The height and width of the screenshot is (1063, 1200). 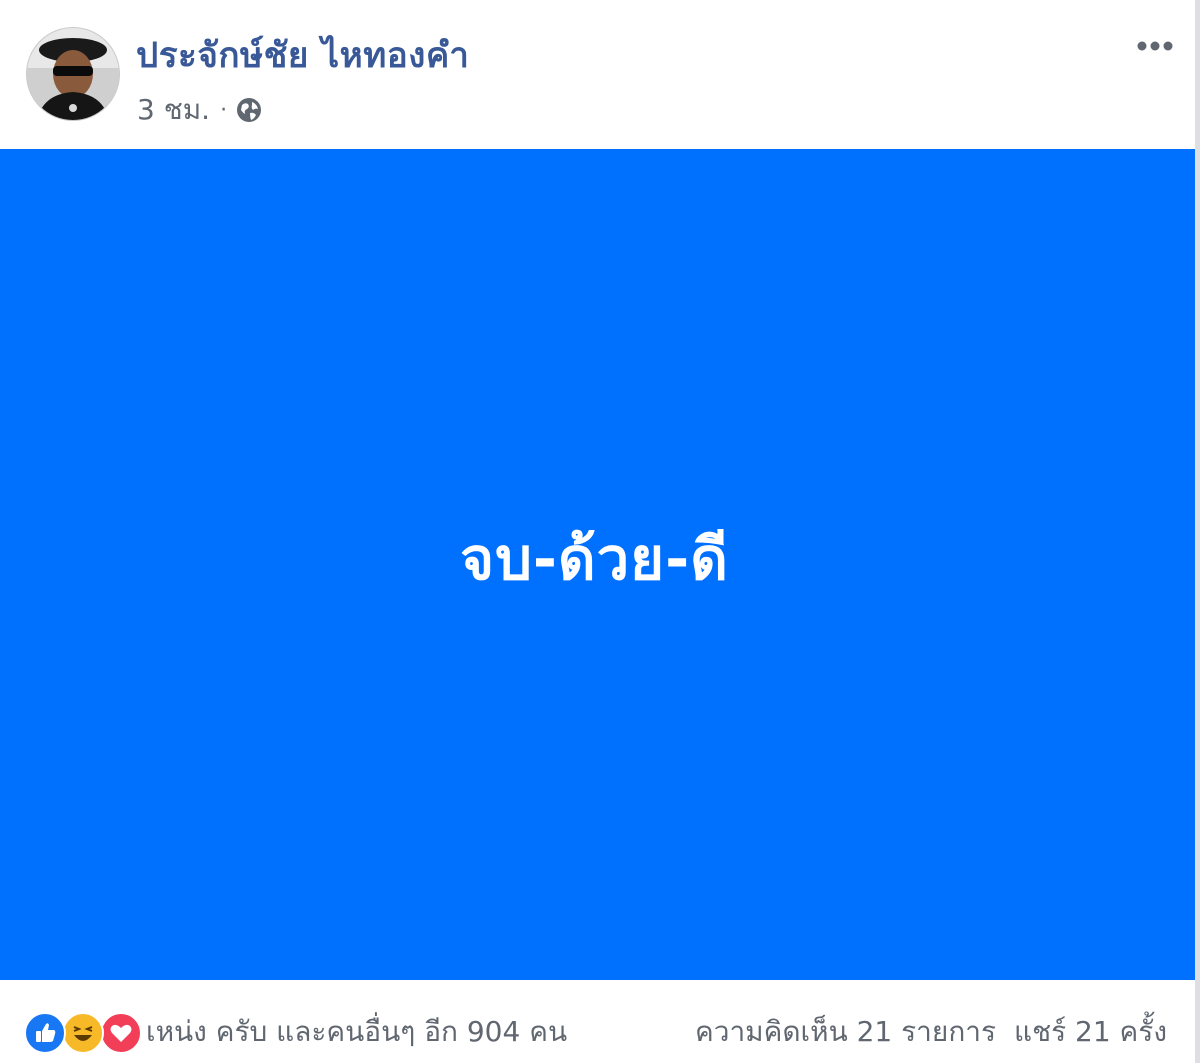 What do you see at coordinates (1197, 531) in the screenshot?
I see `card-border` at bounding box center [1197, 531].